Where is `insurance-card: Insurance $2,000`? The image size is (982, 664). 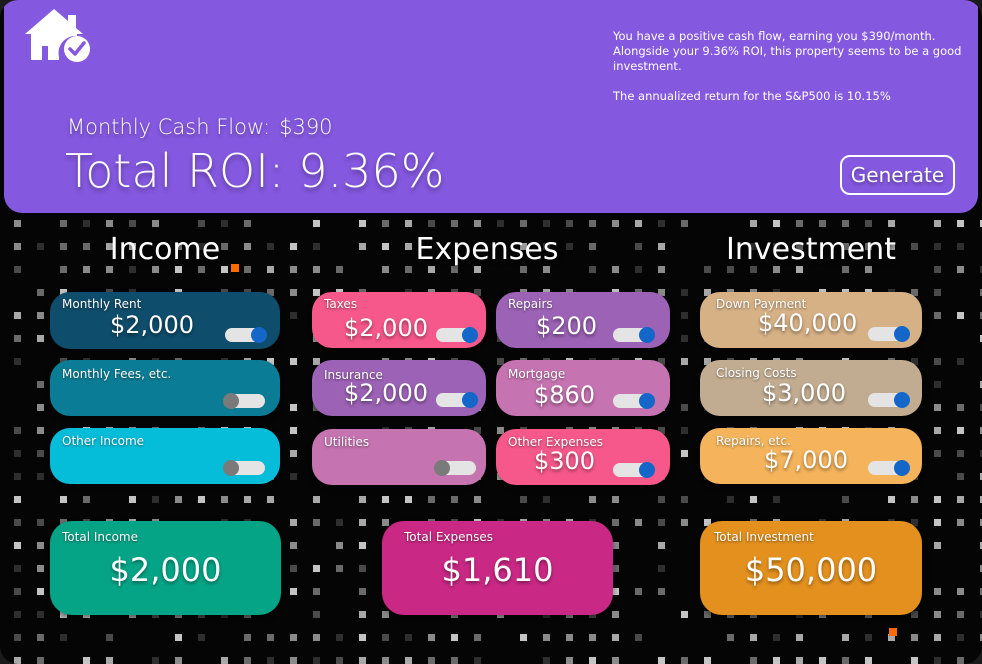 insurance-card: Insurance $2,000 is located at coordinates (399, 388).